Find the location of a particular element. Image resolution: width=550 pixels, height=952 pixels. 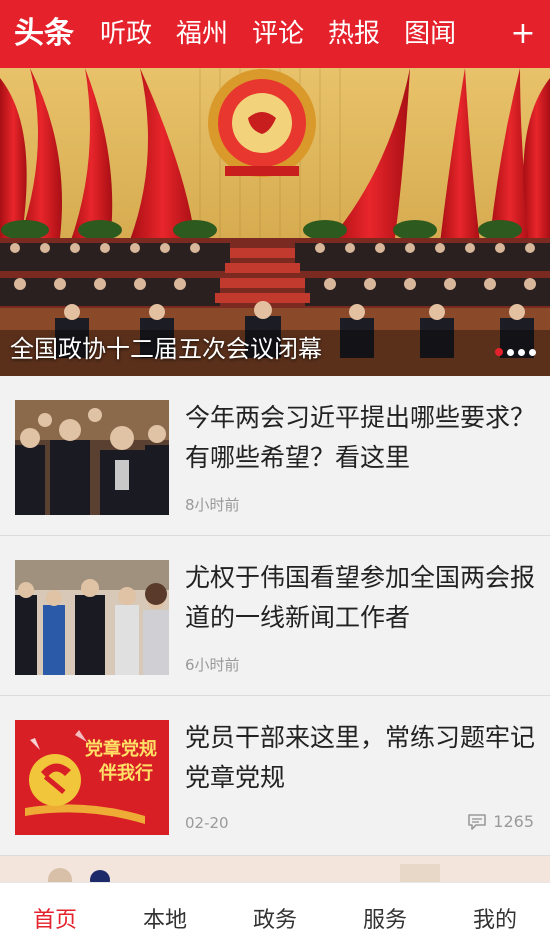

channel-tab-bar: 头条 听政 福州 评论 热报 图闻 + is located at coordinates (275, 34).